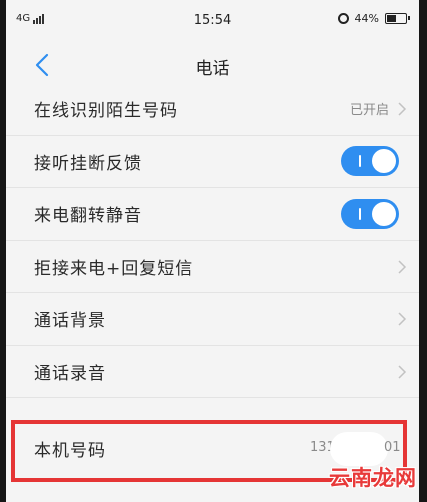 The height and width of the screenshot is (502, 427). What do you see at coordinates (70, 373) in the screenshot?
I see `setting-label: 通话录音` at bounding box center [70, 373].